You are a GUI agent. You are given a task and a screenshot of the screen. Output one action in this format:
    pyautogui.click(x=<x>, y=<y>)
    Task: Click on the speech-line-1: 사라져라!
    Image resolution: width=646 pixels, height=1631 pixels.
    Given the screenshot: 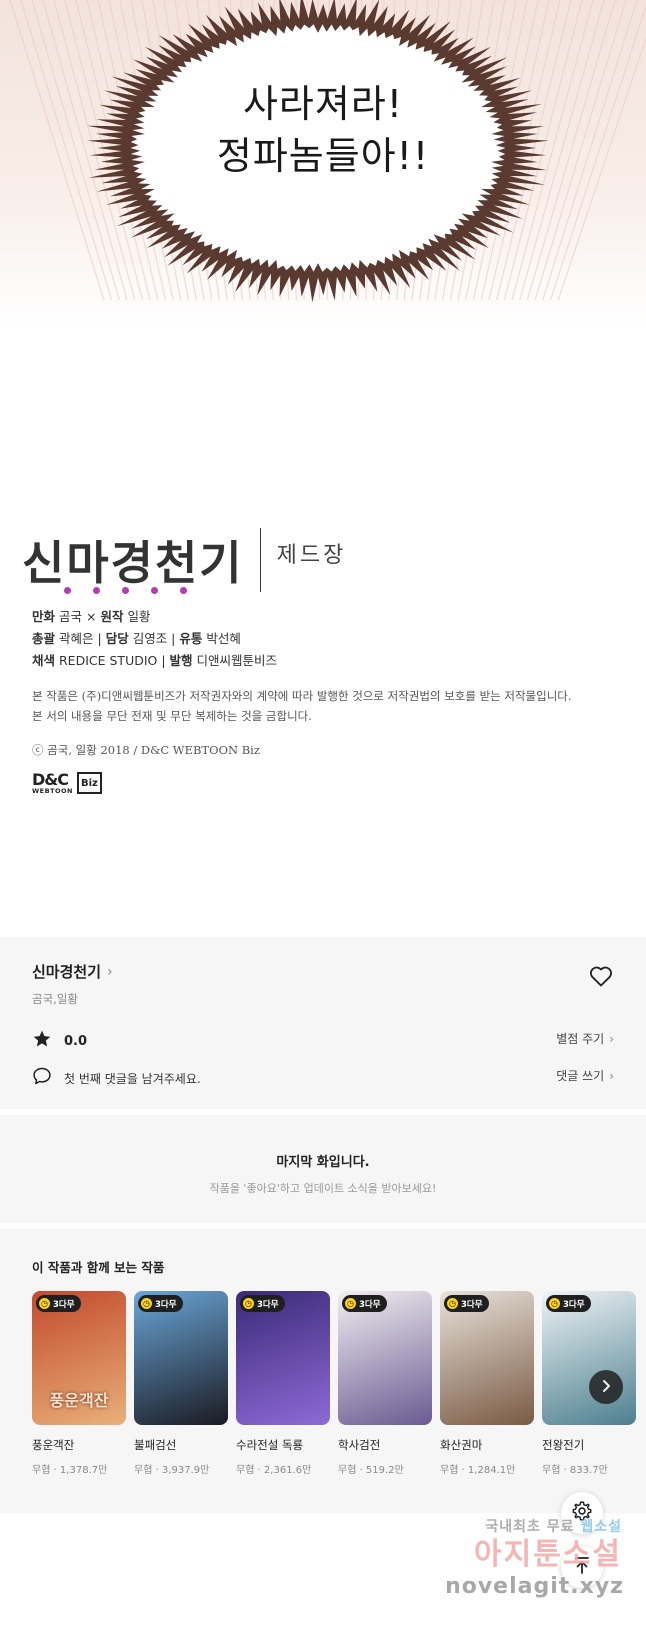 What is the action you would take?
    pyautogui.click(x=323, y=104)
    